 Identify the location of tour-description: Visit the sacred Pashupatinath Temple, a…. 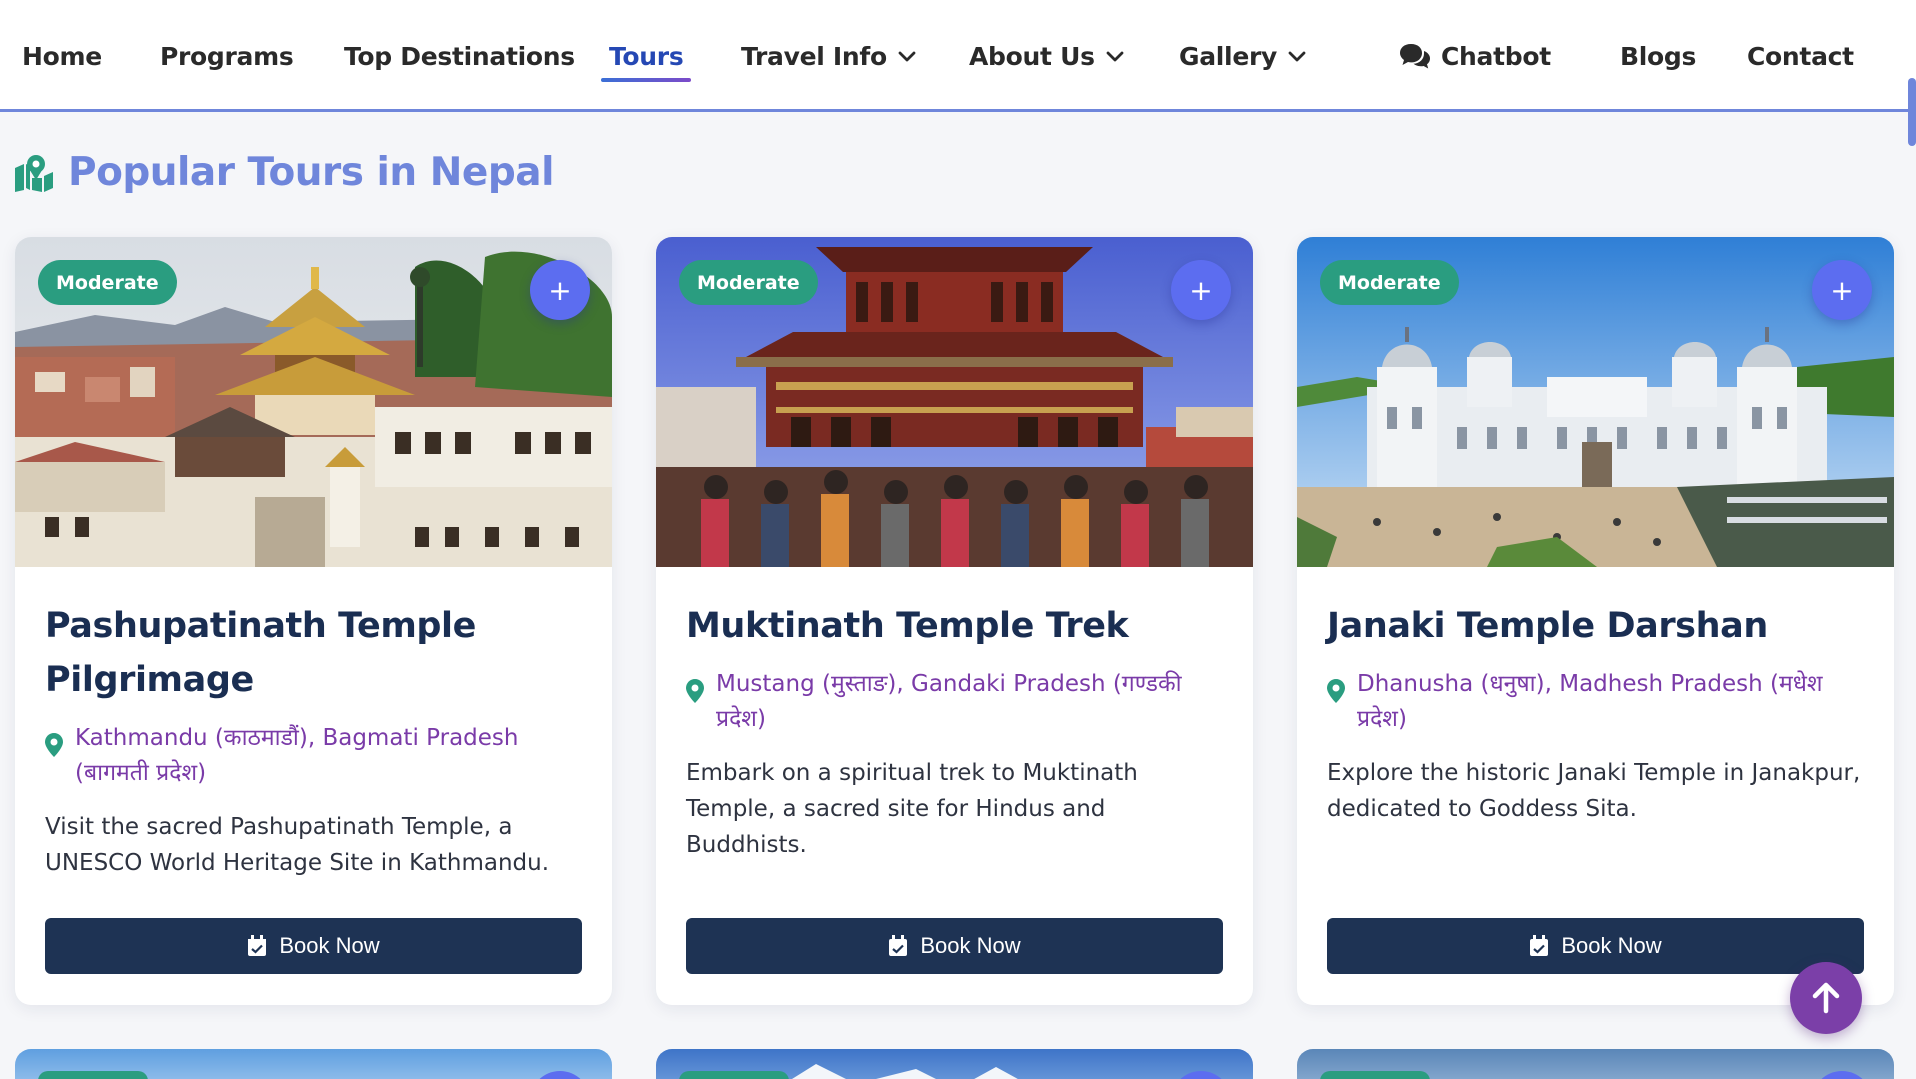
(297, 845).